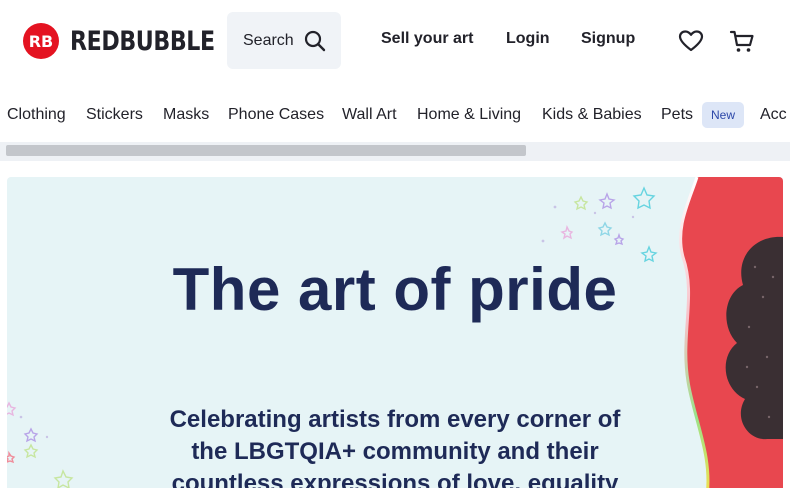 The image size is (790, 488). Describe the element at coordinates (528, 39) in the screenshot. I see `login-link: Login` at that location.